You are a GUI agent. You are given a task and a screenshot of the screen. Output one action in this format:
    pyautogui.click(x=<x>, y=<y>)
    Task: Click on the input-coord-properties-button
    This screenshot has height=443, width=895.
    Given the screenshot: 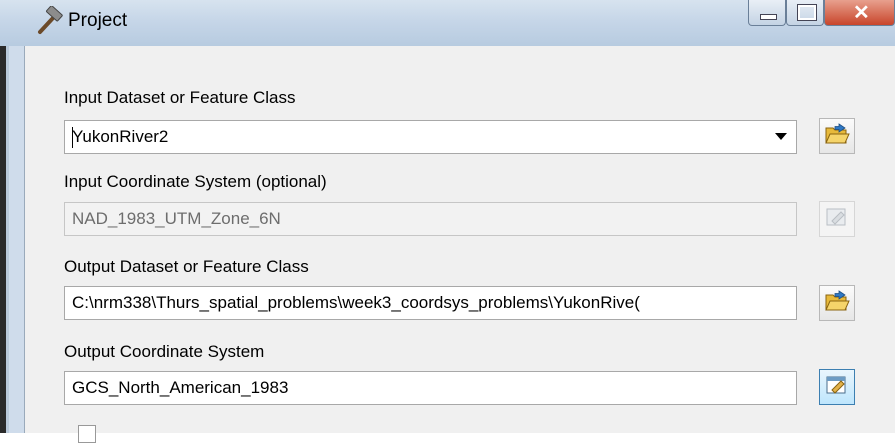 What is the action you would take?
    pyautogui.click(x=837, y=219)
    